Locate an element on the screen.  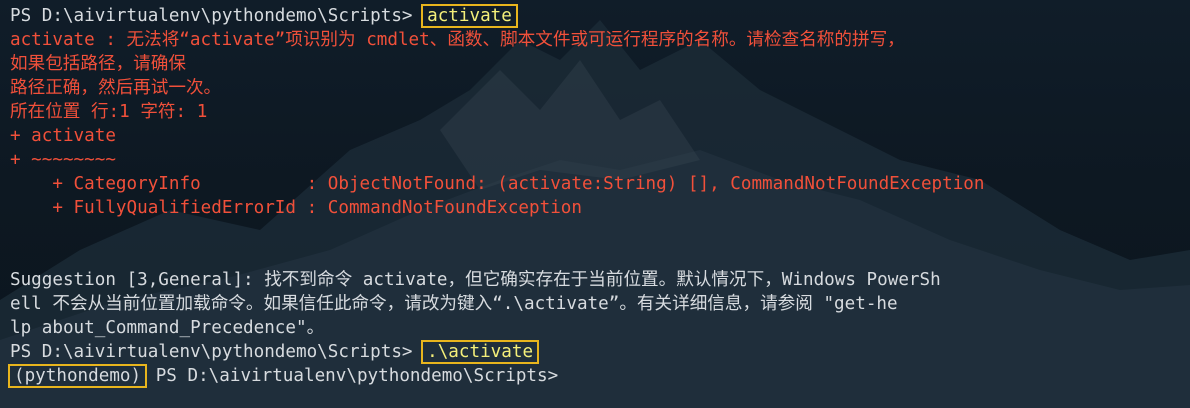
error-line: 路径正确，然后再试一次。 is located at coordinates (116, 88).